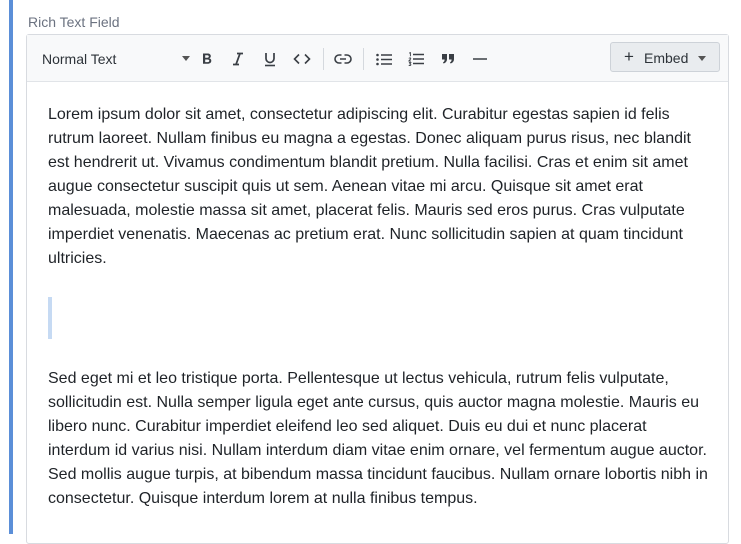 This screenshot has height=544, width=741. I want to click on embed-button: + Embed, so click(665, 57).